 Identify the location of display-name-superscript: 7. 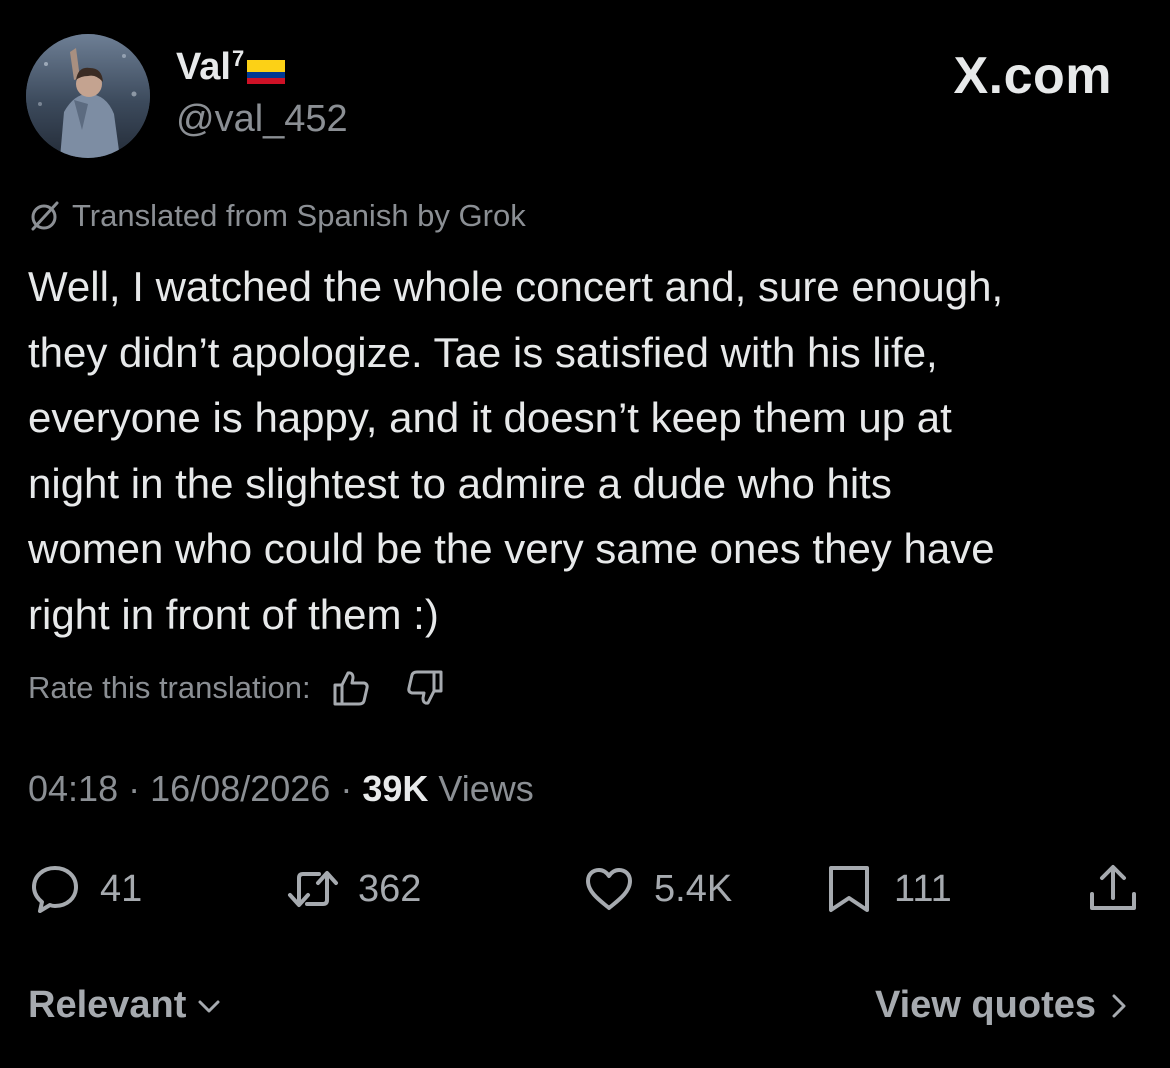
(238, 58).